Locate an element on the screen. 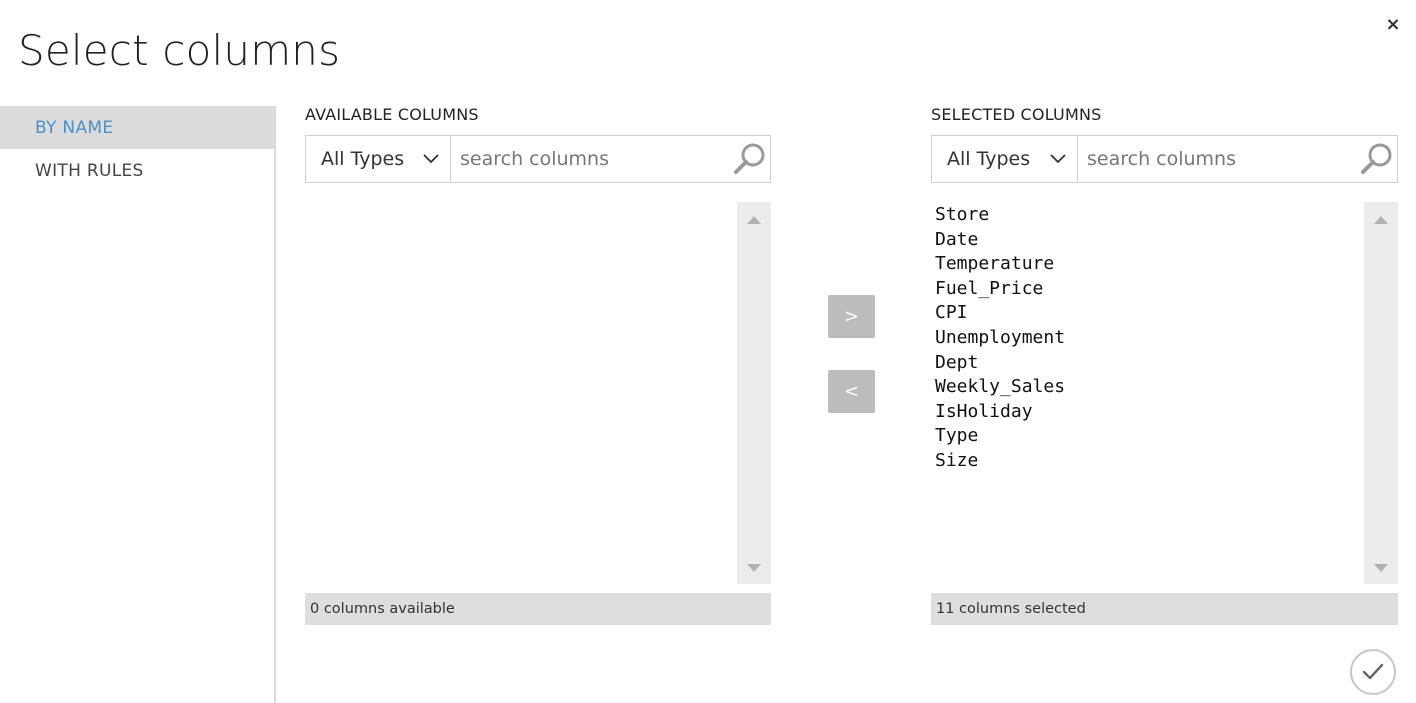 This screenshot has width=1416, height=703. remove-column-button: < is located at coordinates (851, 391).